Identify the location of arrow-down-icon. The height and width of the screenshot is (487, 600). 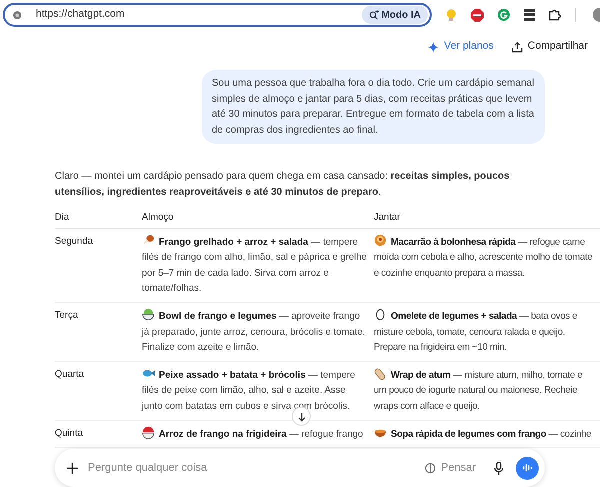
(301, 417).